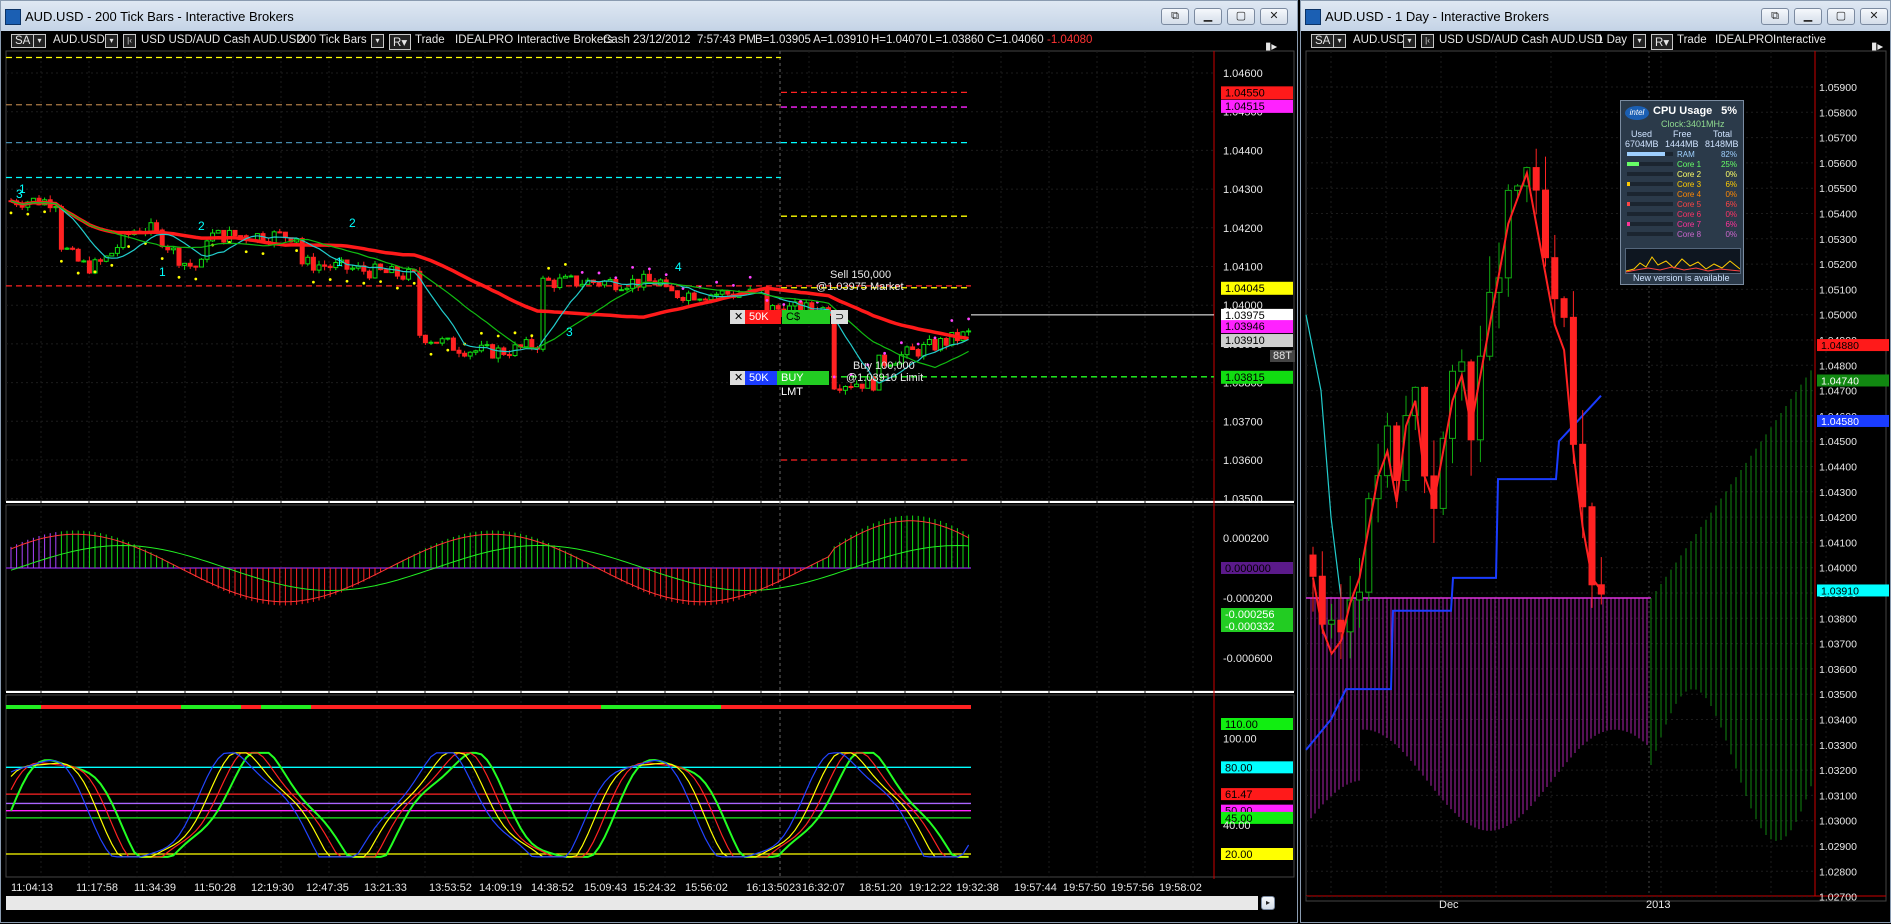  What do you see at coordinates (1838, 442) in the screenshot?
I see `price-axis-label: 1.04500` at bounding box center [1838, 442].